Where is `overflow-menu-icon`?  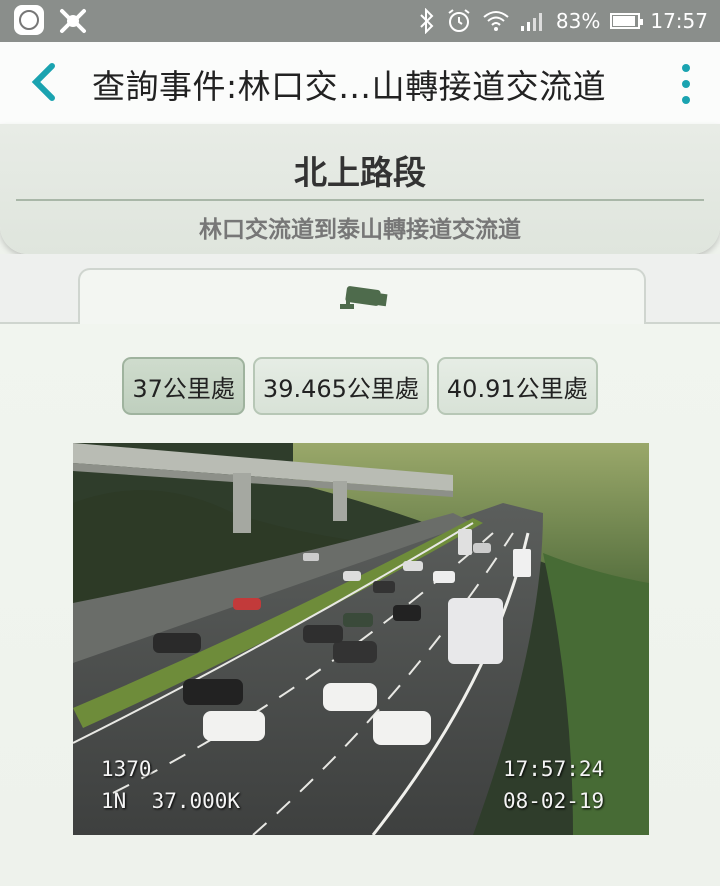 overflow-menu-icon is located at coordinates (686, 84).